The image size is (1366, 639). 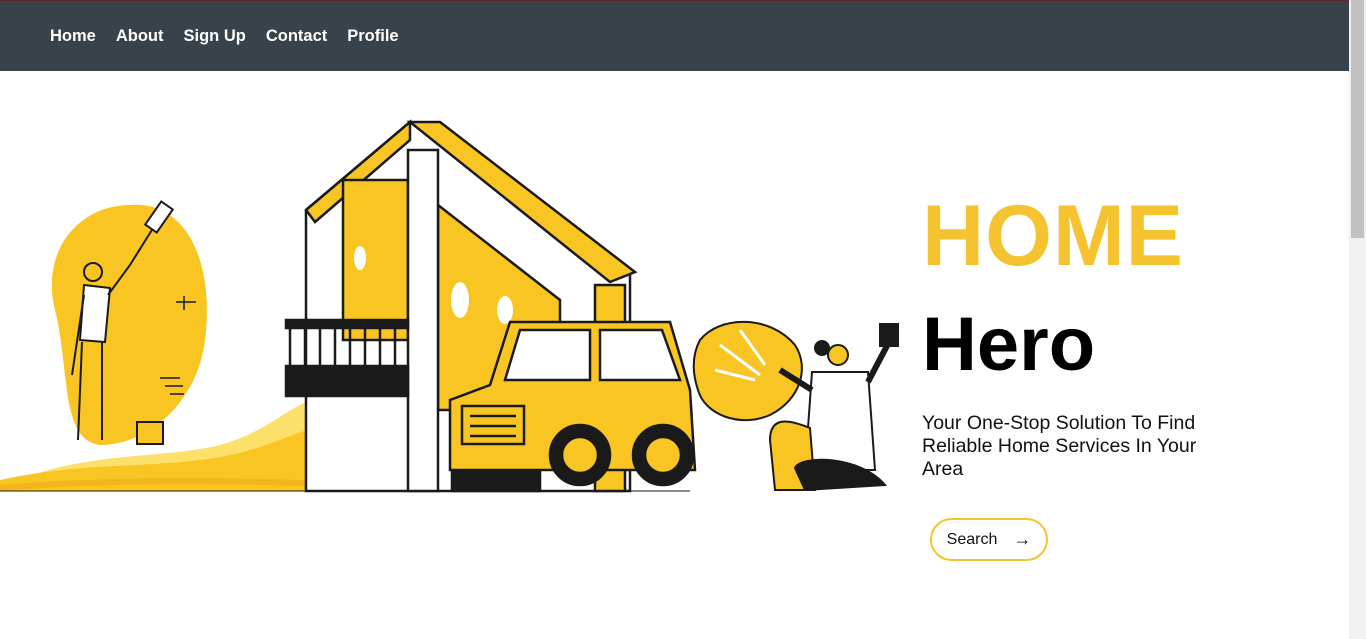 What do you see at coordinates (140, 36) in the screenshot?
I see `nav-about: About` at bounding box center [140, 36].